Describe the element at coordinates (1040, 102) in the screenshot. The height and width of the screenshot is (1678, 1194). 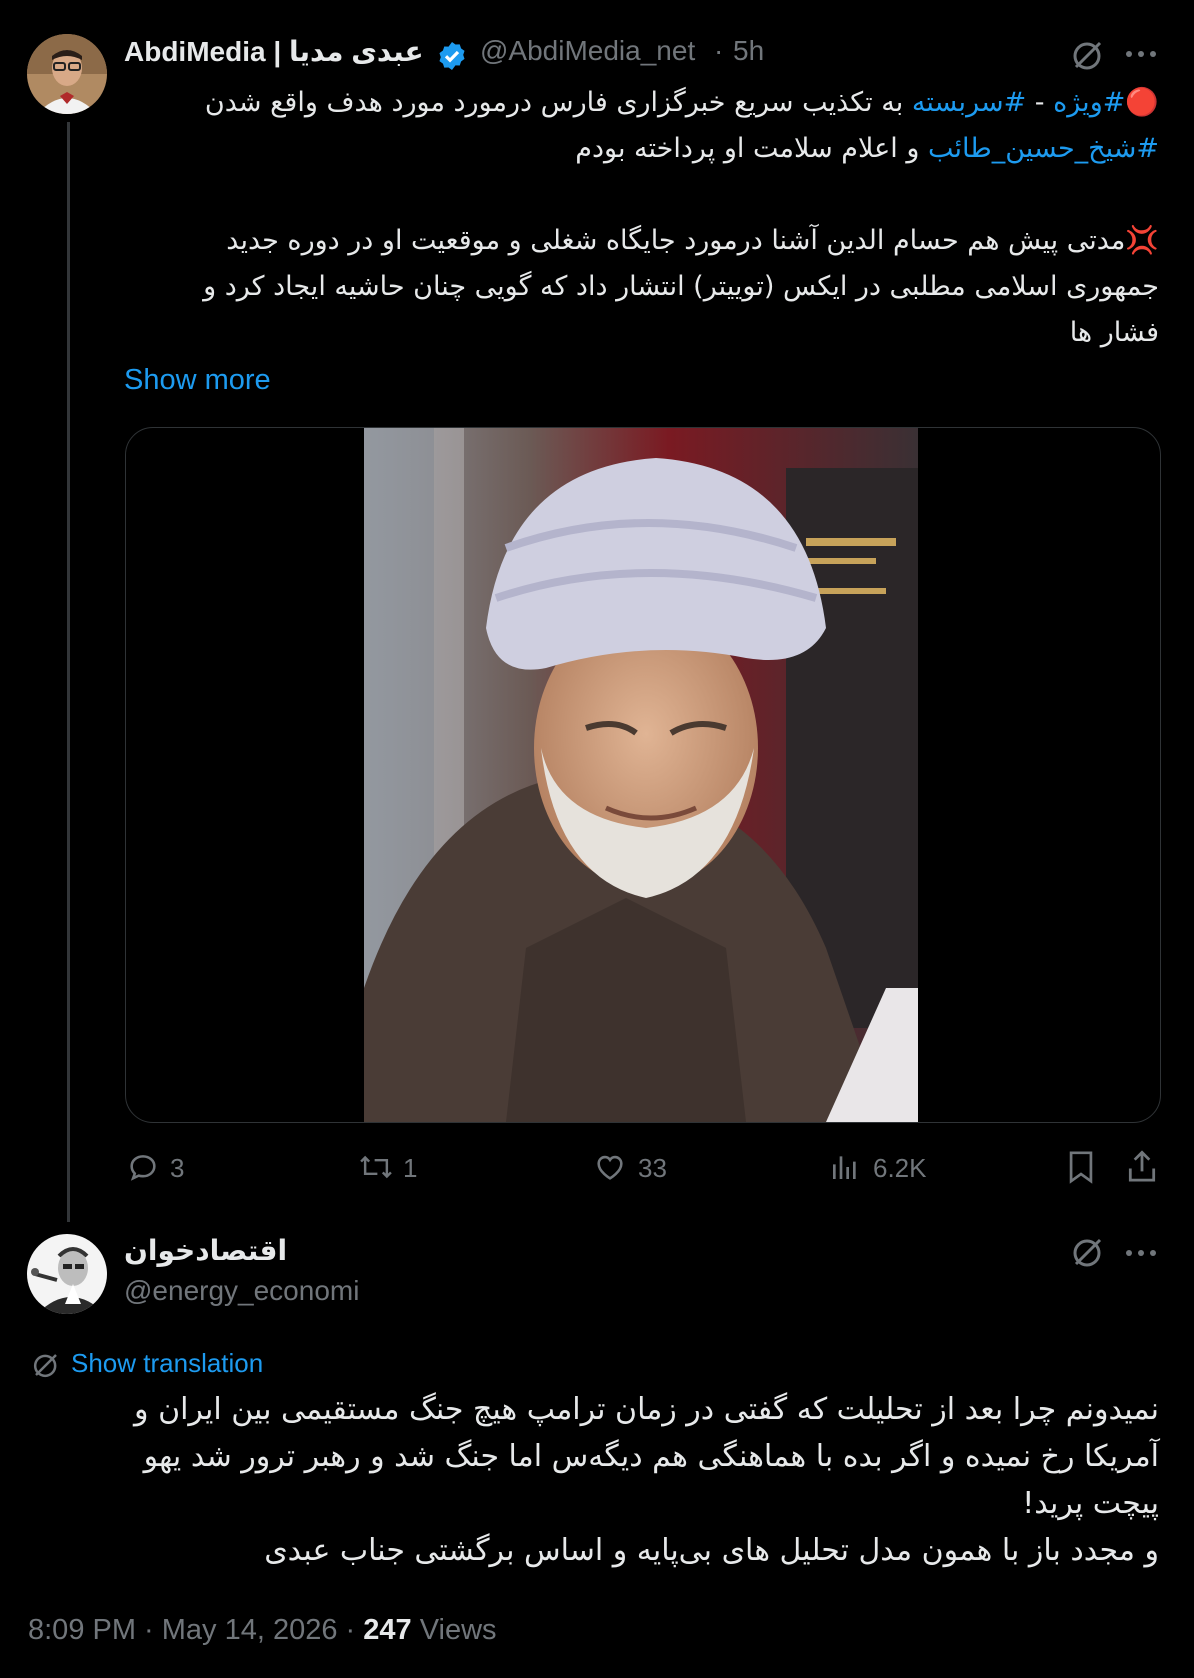
I see `dash: -` at that location.